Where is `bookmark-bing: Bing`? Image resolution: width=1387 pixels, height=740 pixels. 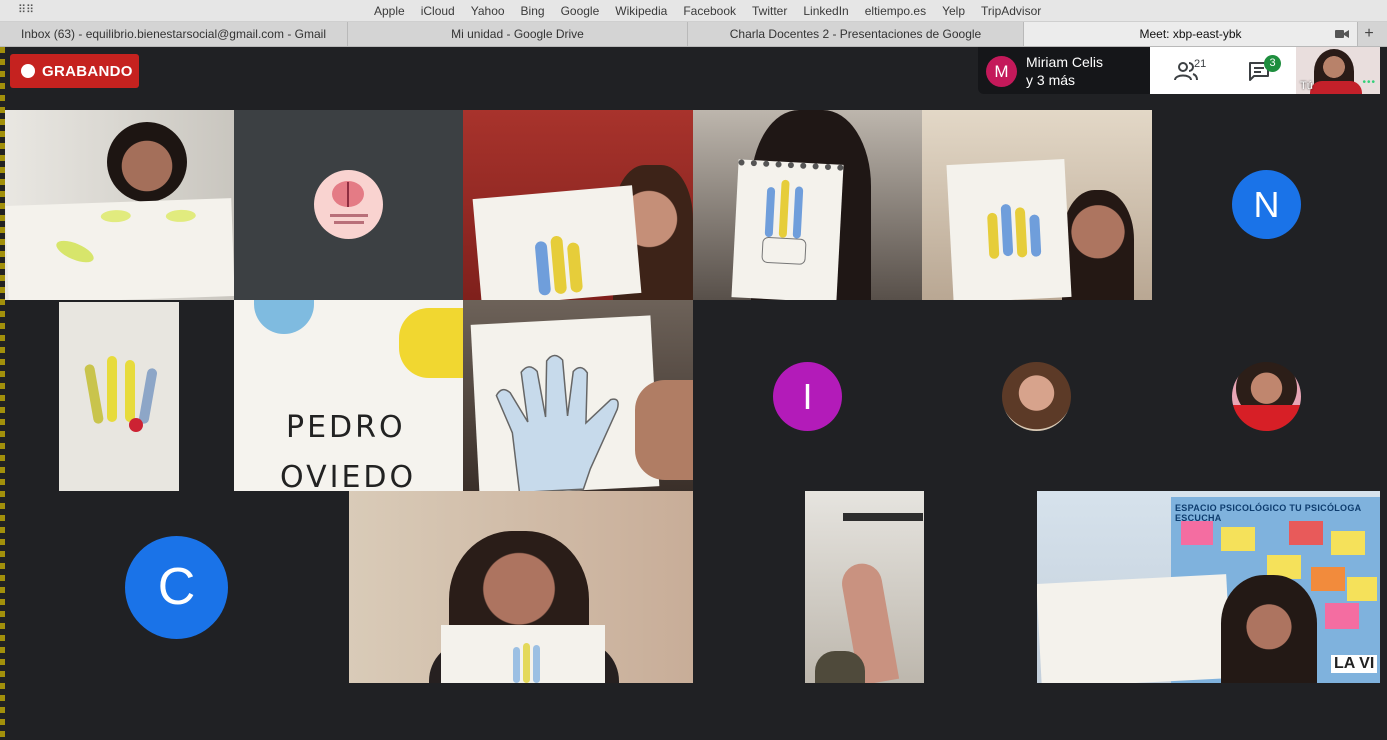 bookmark-bing: Bing is located at coordinates (533, 11).